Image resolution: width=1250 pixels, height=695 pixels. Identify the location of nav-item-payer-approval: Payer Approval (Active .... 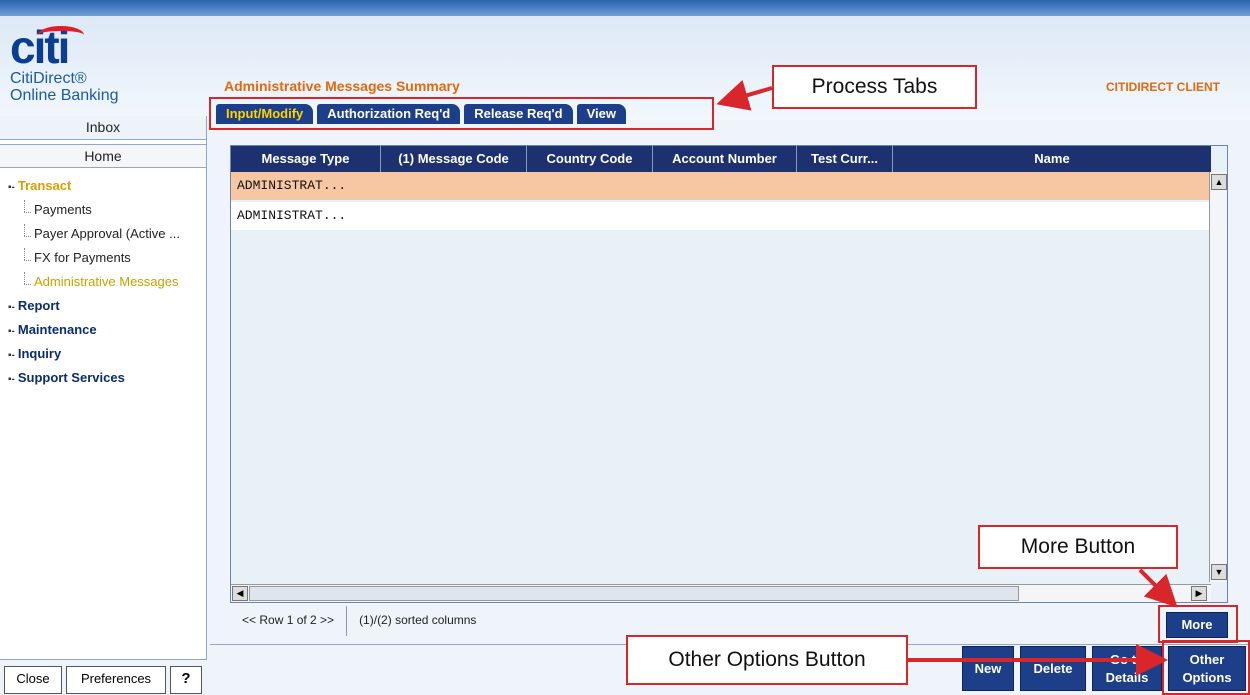
(103, 236).